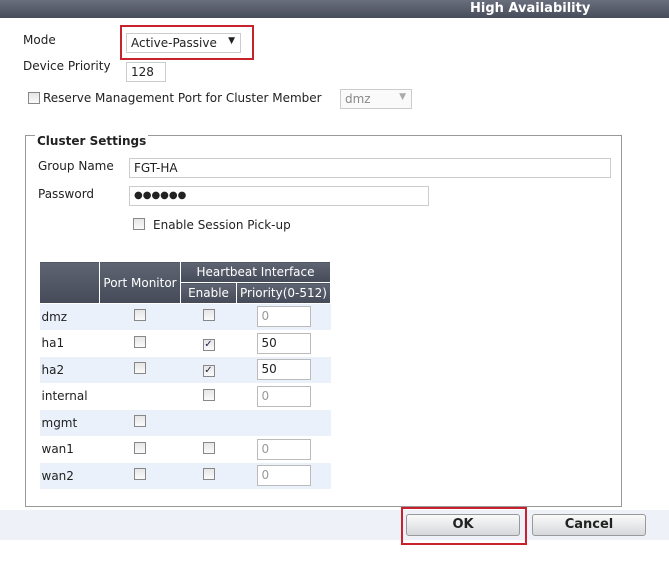  What do you see at coordinates (69, 423) in the screenshot?
I see `interface-name: mgmt` at bounding box center [69, 423].